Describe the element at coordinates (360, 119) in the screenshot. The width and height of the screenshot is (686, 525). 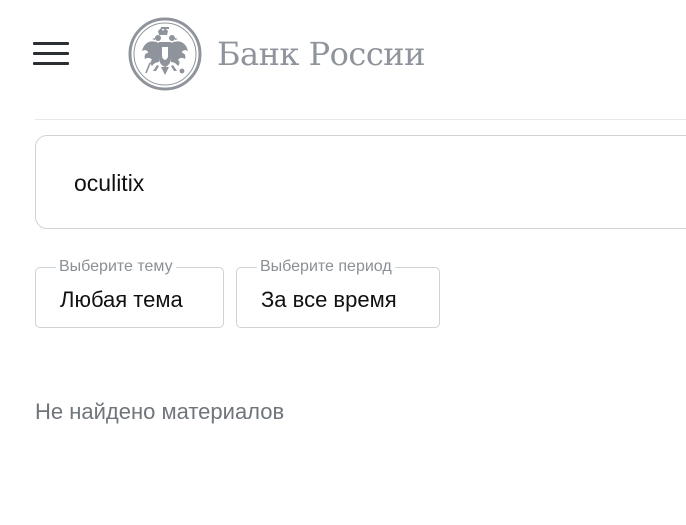
I see `header-divider` at that location.